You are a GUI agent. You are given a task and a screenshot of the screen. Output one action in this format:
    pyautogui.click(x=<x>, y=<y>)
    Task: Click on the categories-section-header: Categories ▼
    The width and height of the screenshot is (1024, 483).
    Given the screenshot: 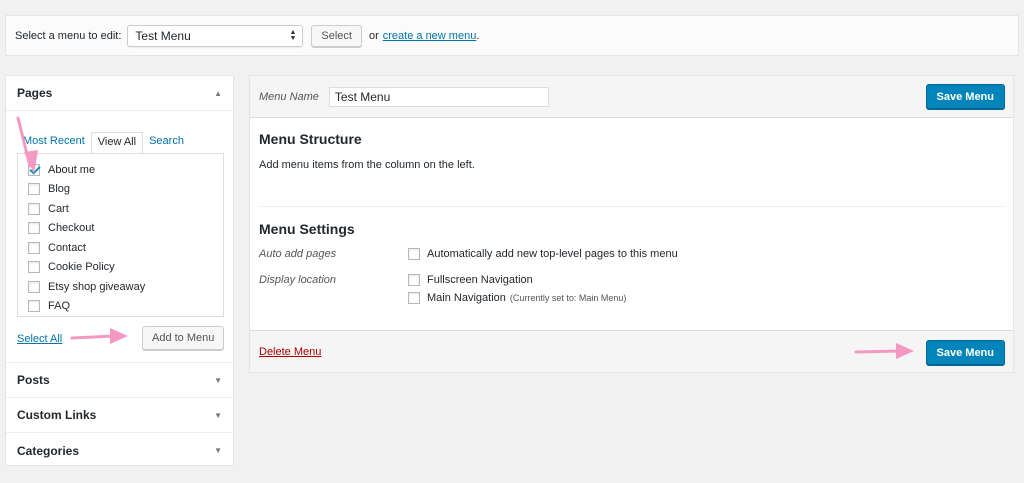 What is the action you would take?
    pyautogui.click(x=119, y=450)
    